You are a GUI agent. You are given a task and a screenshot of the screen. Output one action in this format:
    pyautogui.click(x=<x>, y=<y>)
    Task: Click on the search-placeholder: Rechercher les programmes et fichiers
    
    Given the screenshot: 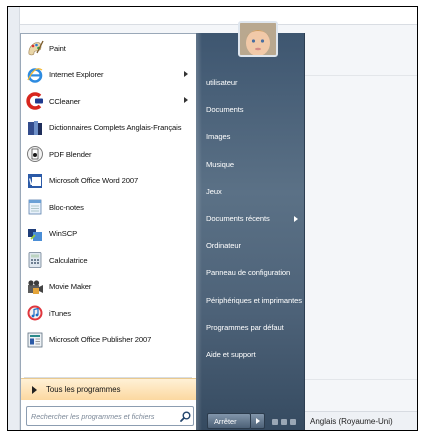 What is the action you would take?
    pyautogui.click(x=93, y=416)
    